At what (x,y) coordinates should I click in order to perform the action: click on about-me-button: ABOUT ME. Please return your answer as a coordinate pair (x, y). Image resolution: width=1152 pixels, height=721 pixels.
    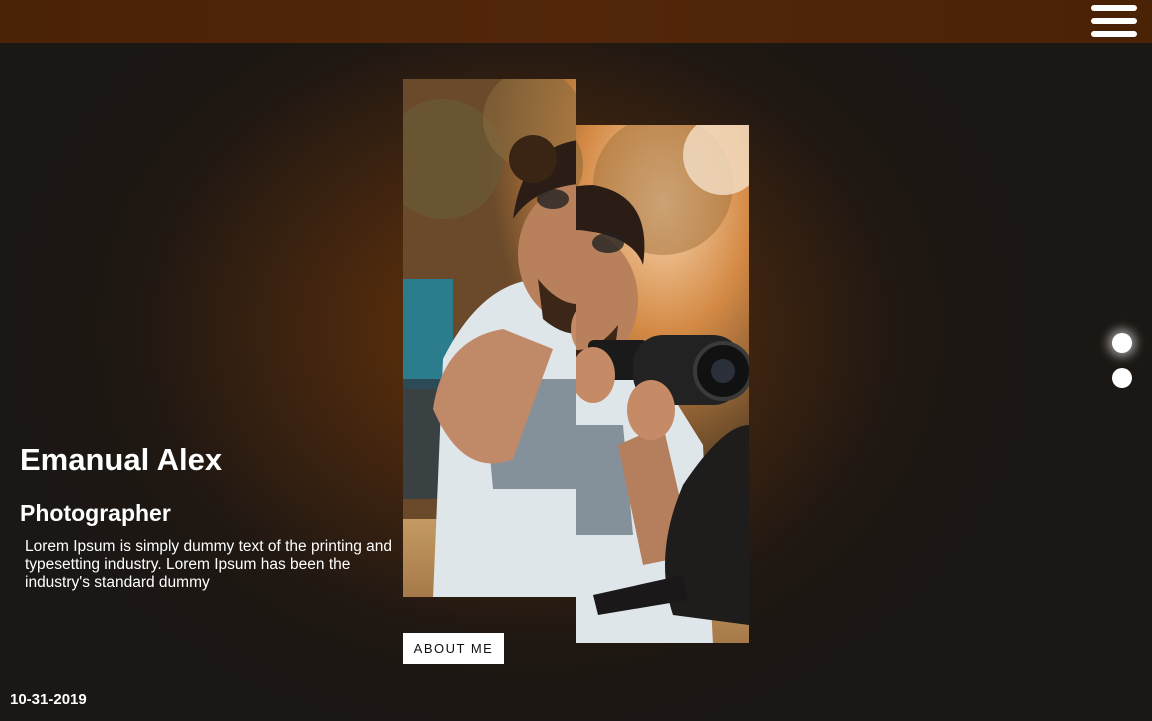
    Looking at the image, I should click on (453, 648).